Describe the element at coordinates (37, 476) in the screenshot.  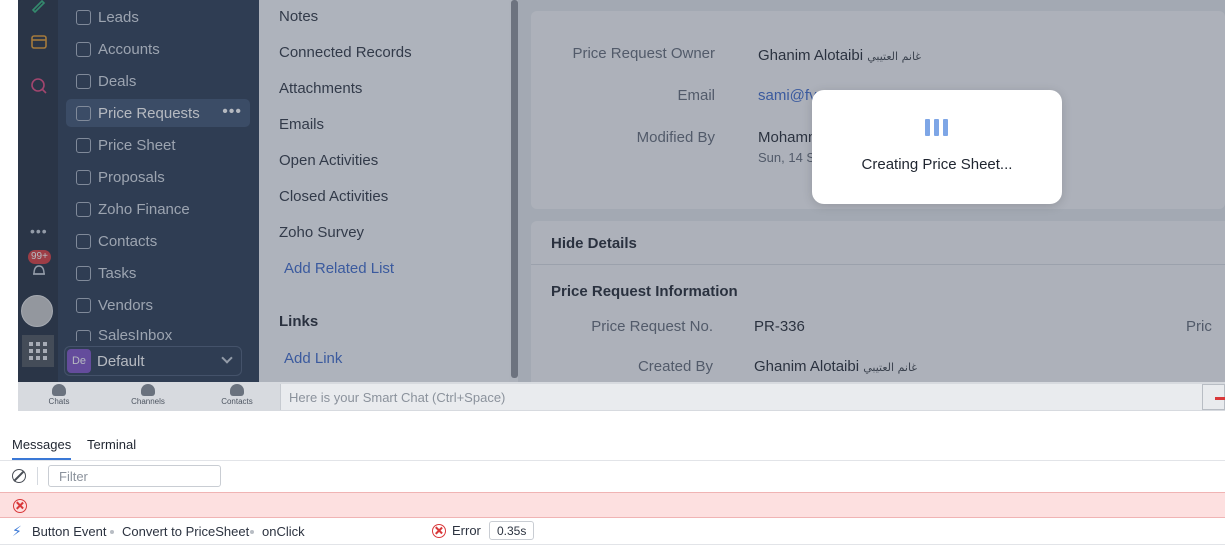
I see `toolbar-divider` at that location.